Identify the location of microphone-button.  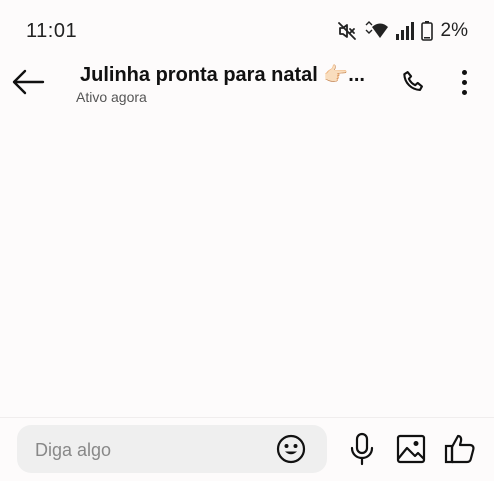
(362, 449).